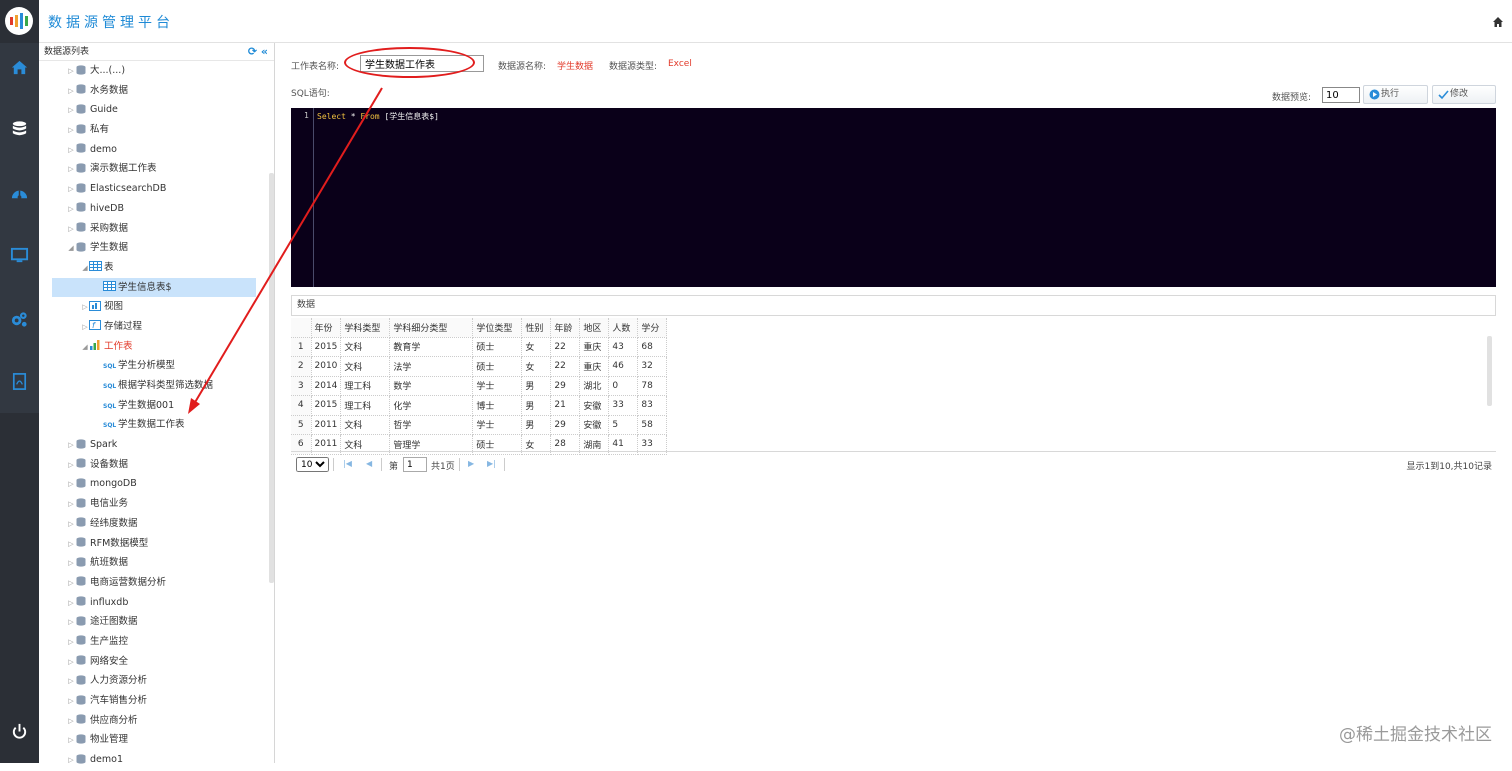  Describe the element at coordinates (19, 381) in the screenshot. I see `pdf-icon` at that location.